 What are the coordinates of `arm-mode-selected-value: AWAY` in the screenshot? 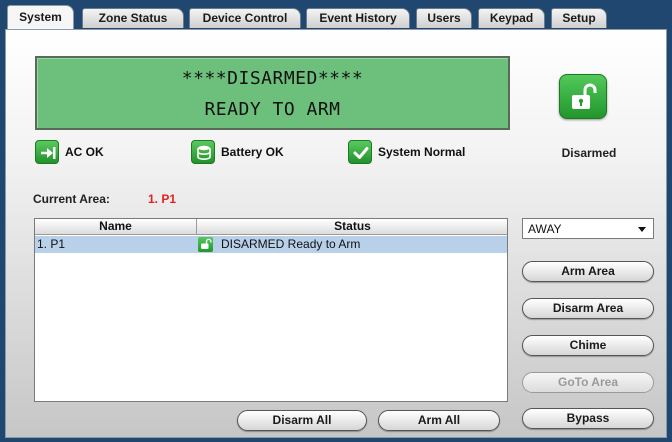 It's located at (545, 229).